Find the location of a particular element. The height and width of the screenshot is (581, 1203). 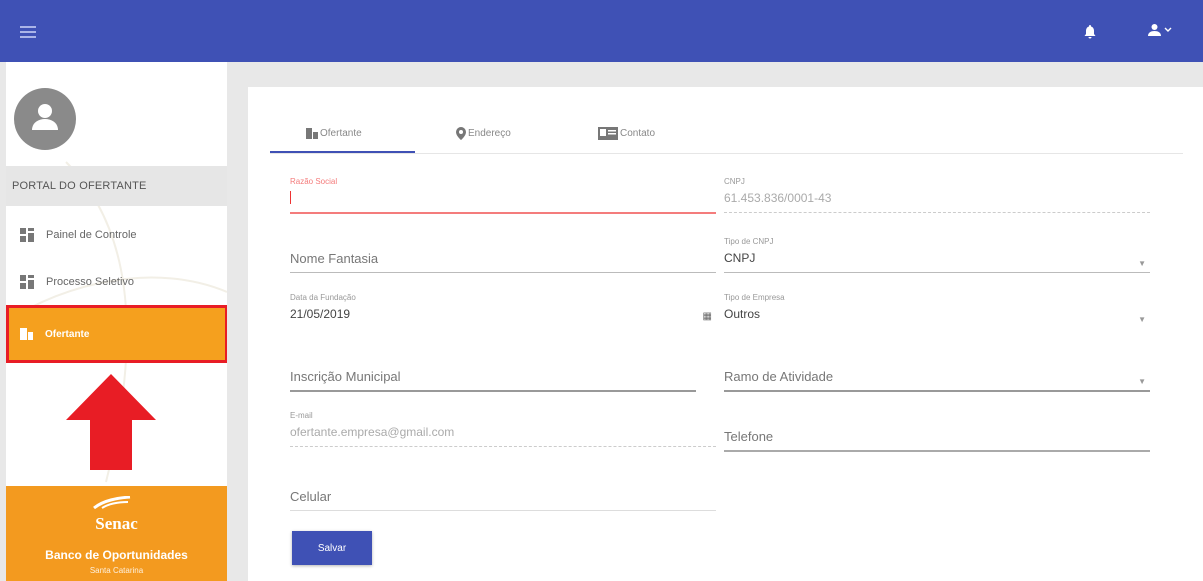

sidebar-item-label: Painel de Controle is located at coordinates (91, 235).